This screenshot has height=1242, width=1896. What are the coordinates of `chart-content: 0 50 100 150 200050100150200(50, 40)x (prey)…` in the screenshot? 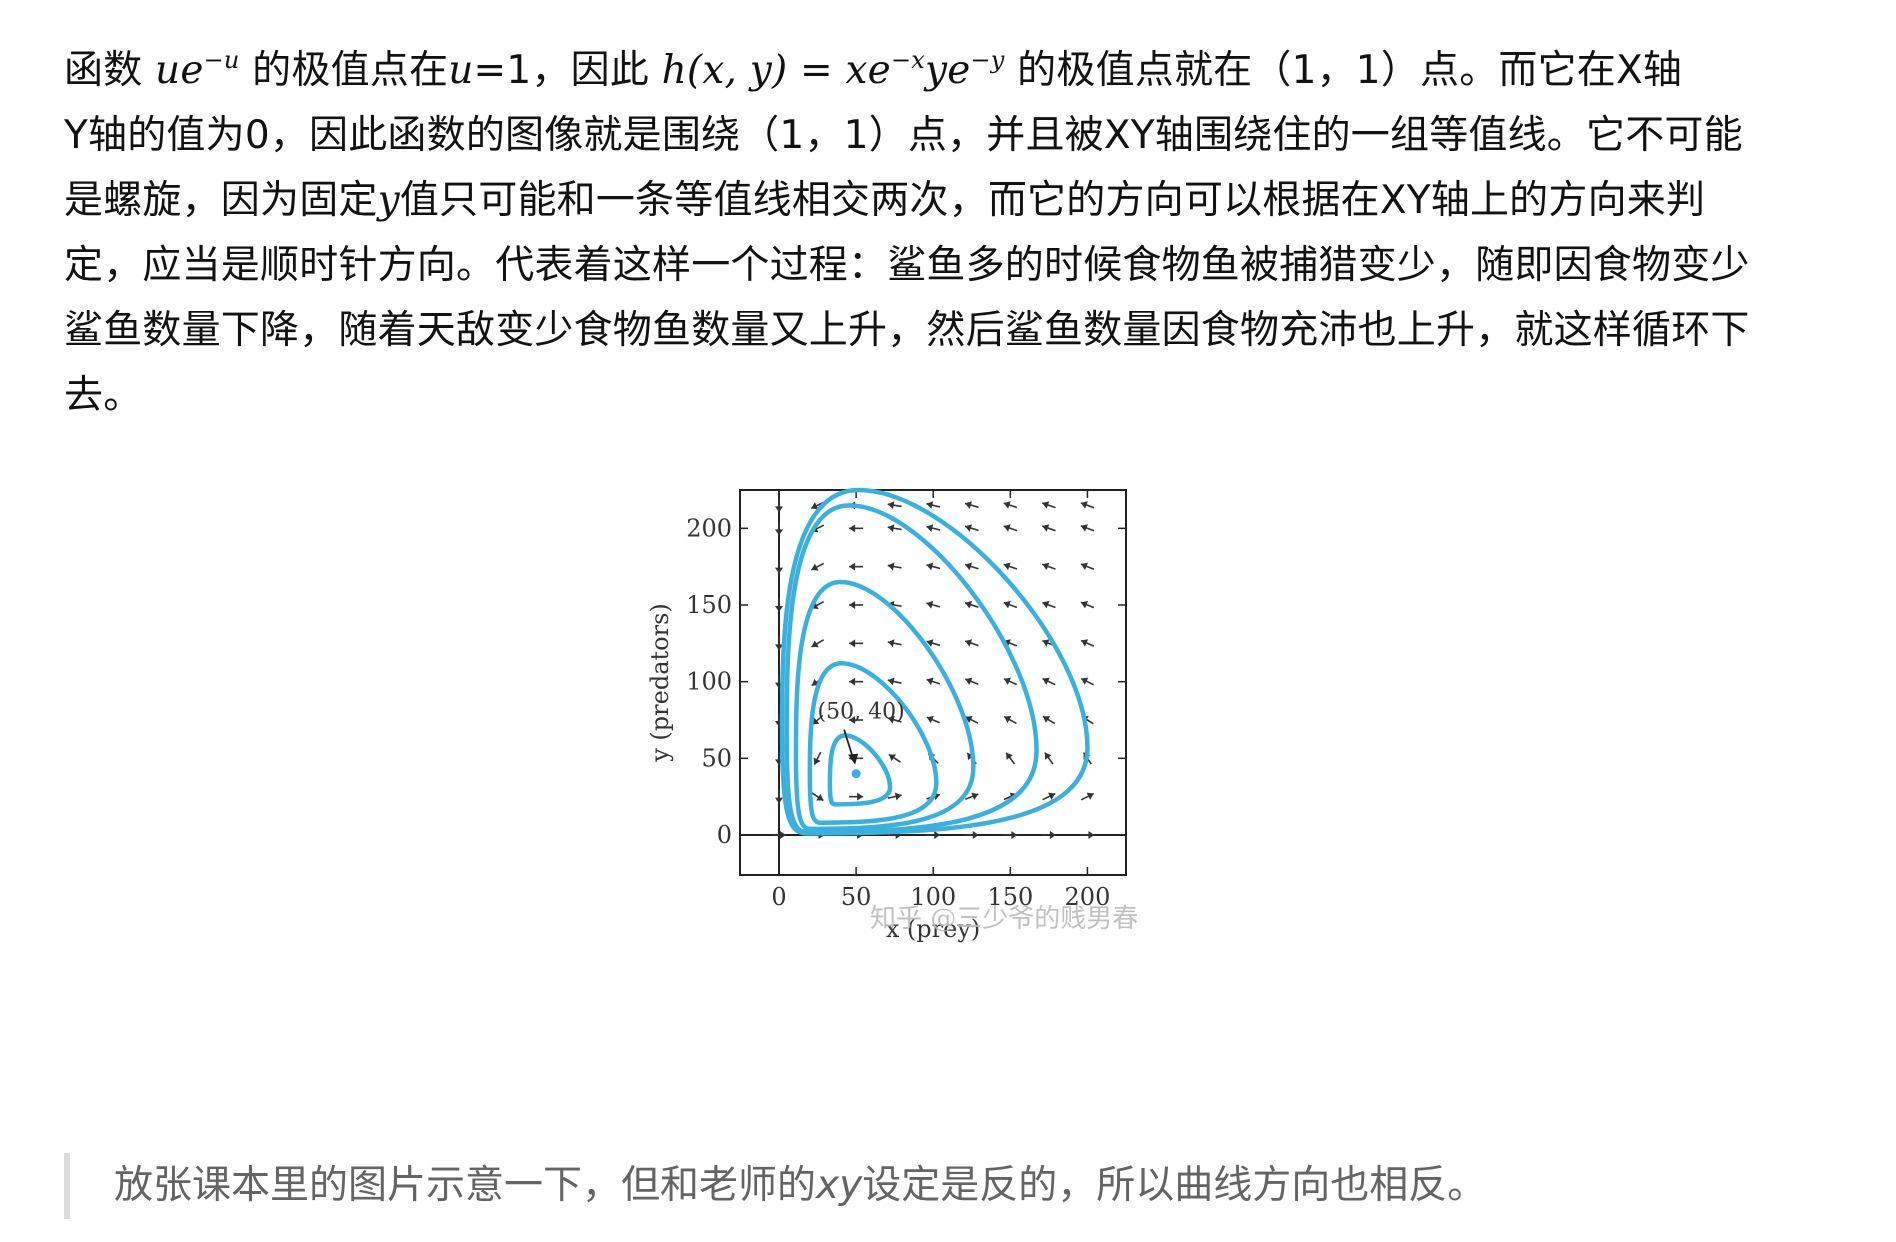 It's located at (892, 715).